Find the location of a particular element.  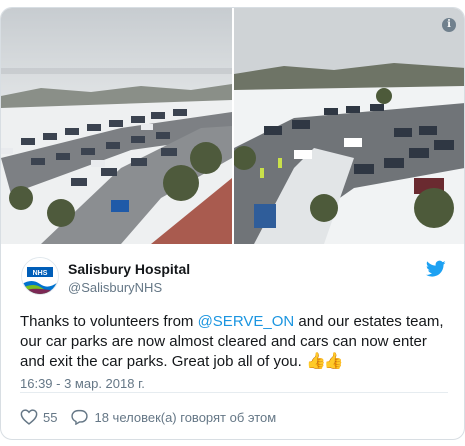

svg-text: NHS is located at coordinates (40, 273).